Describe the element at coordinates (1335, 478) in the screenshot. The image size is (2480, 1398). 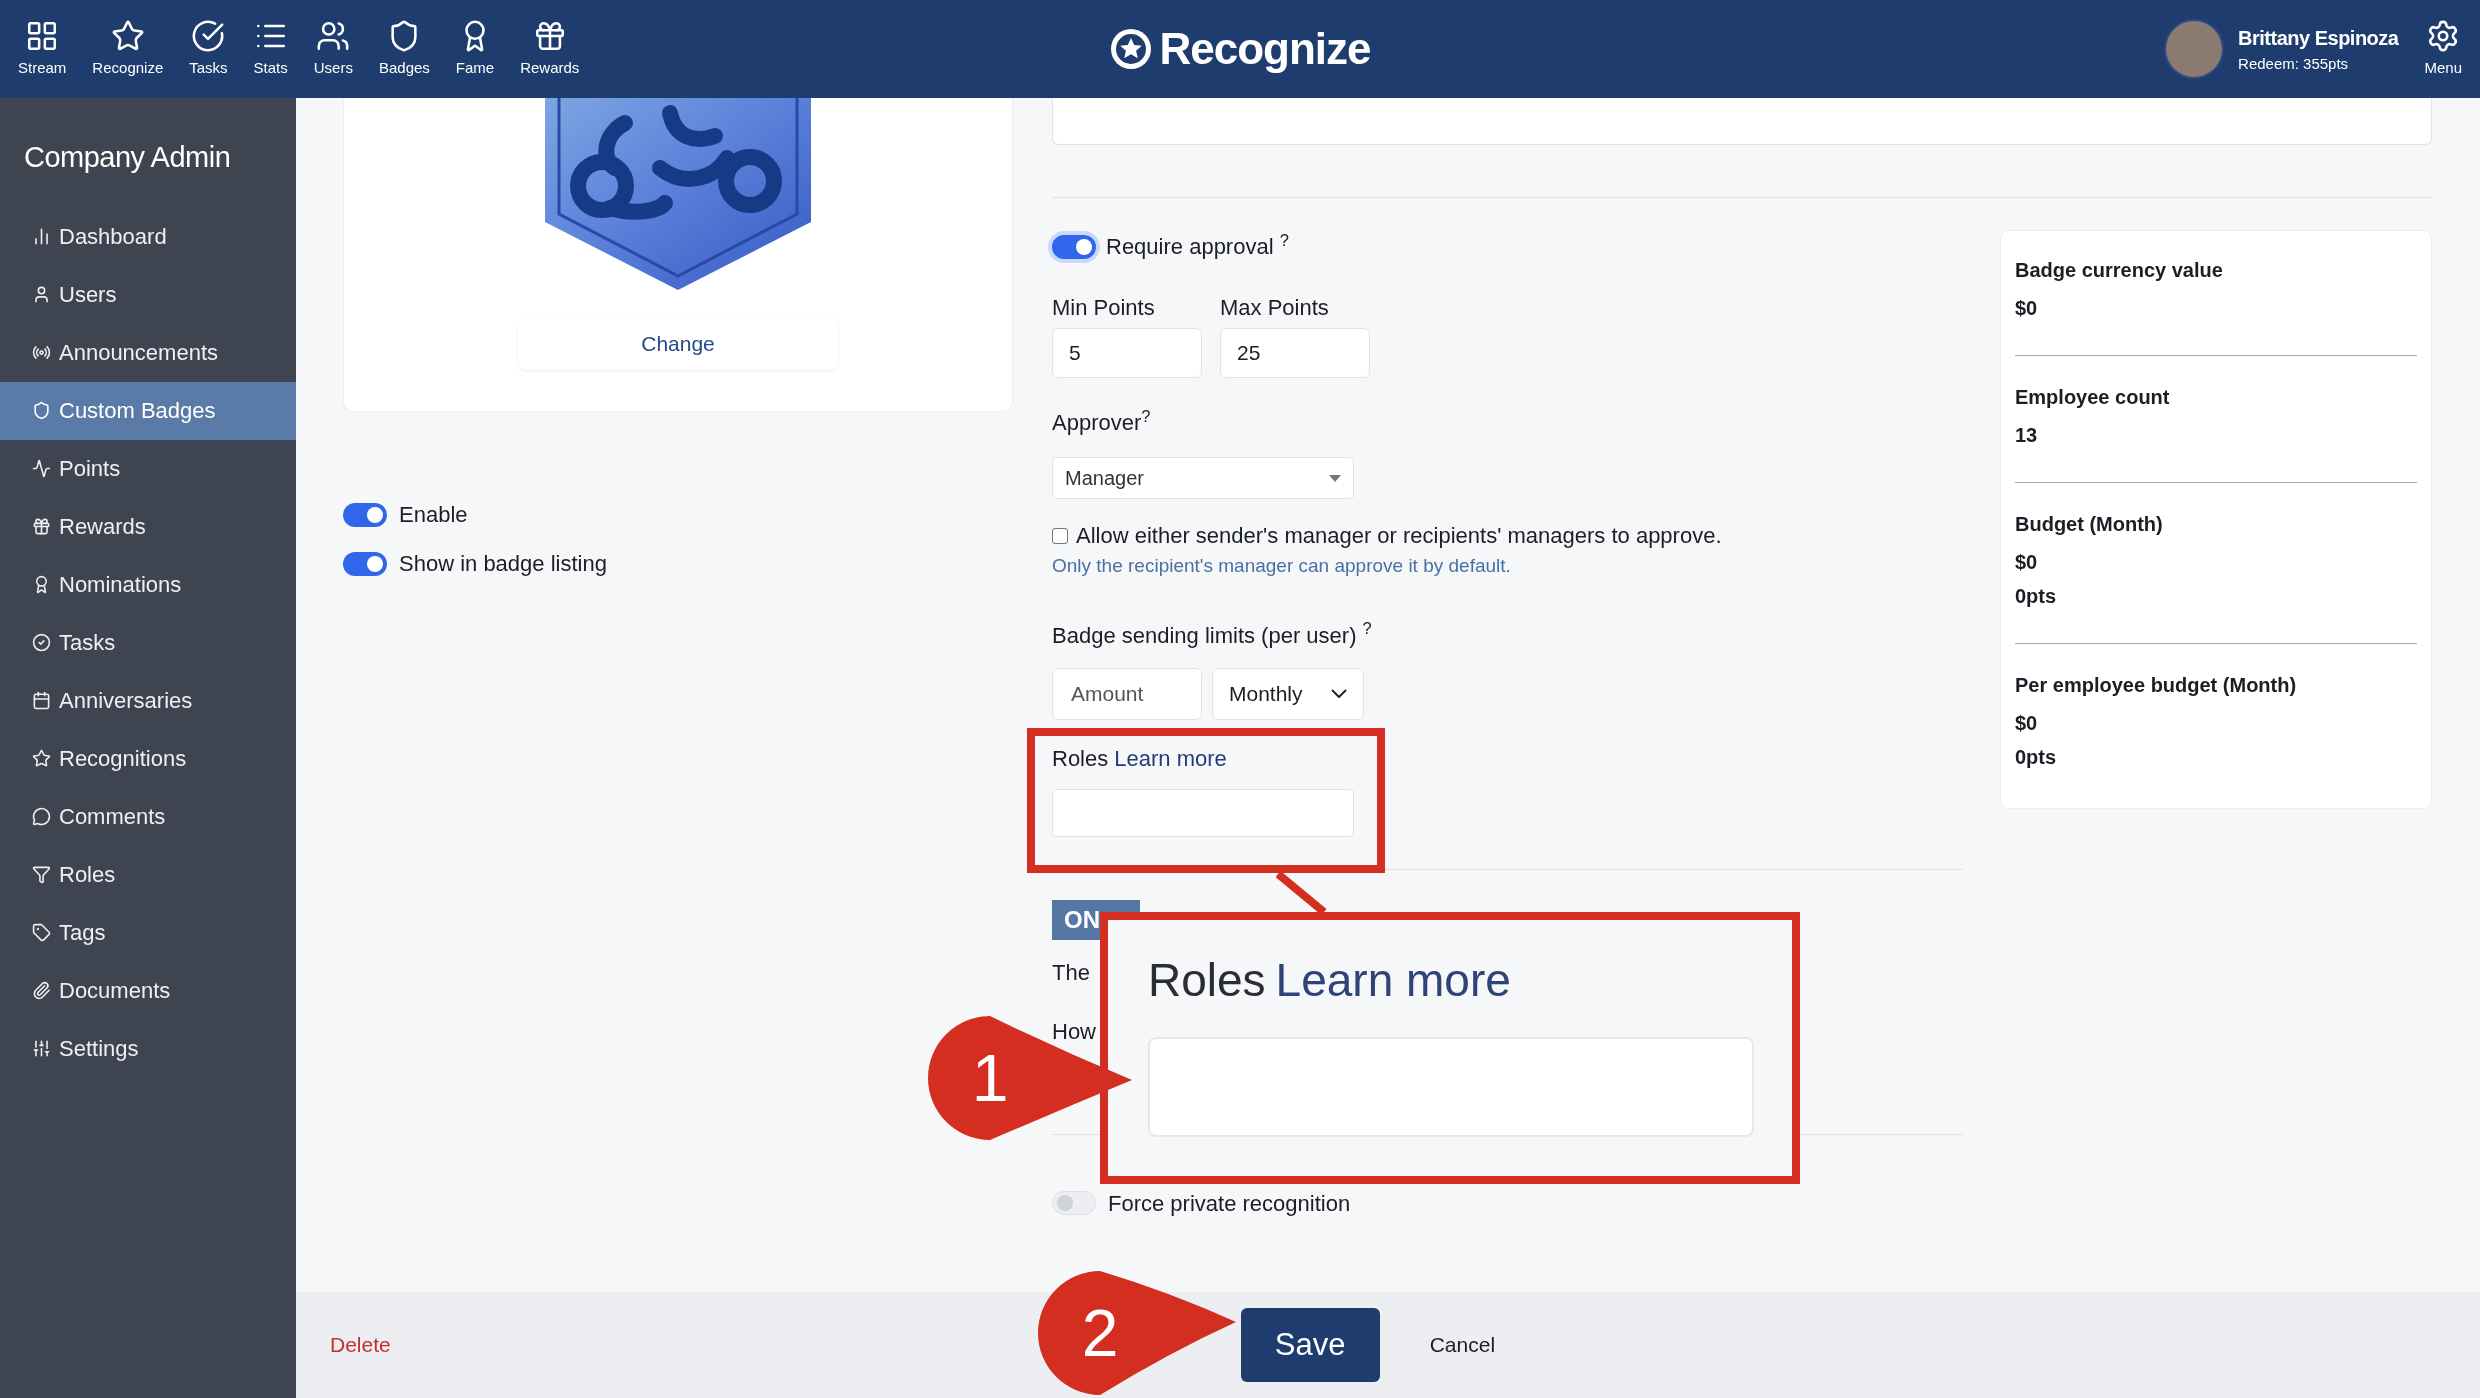
I see `dropdown-triangle-icon` at that location.